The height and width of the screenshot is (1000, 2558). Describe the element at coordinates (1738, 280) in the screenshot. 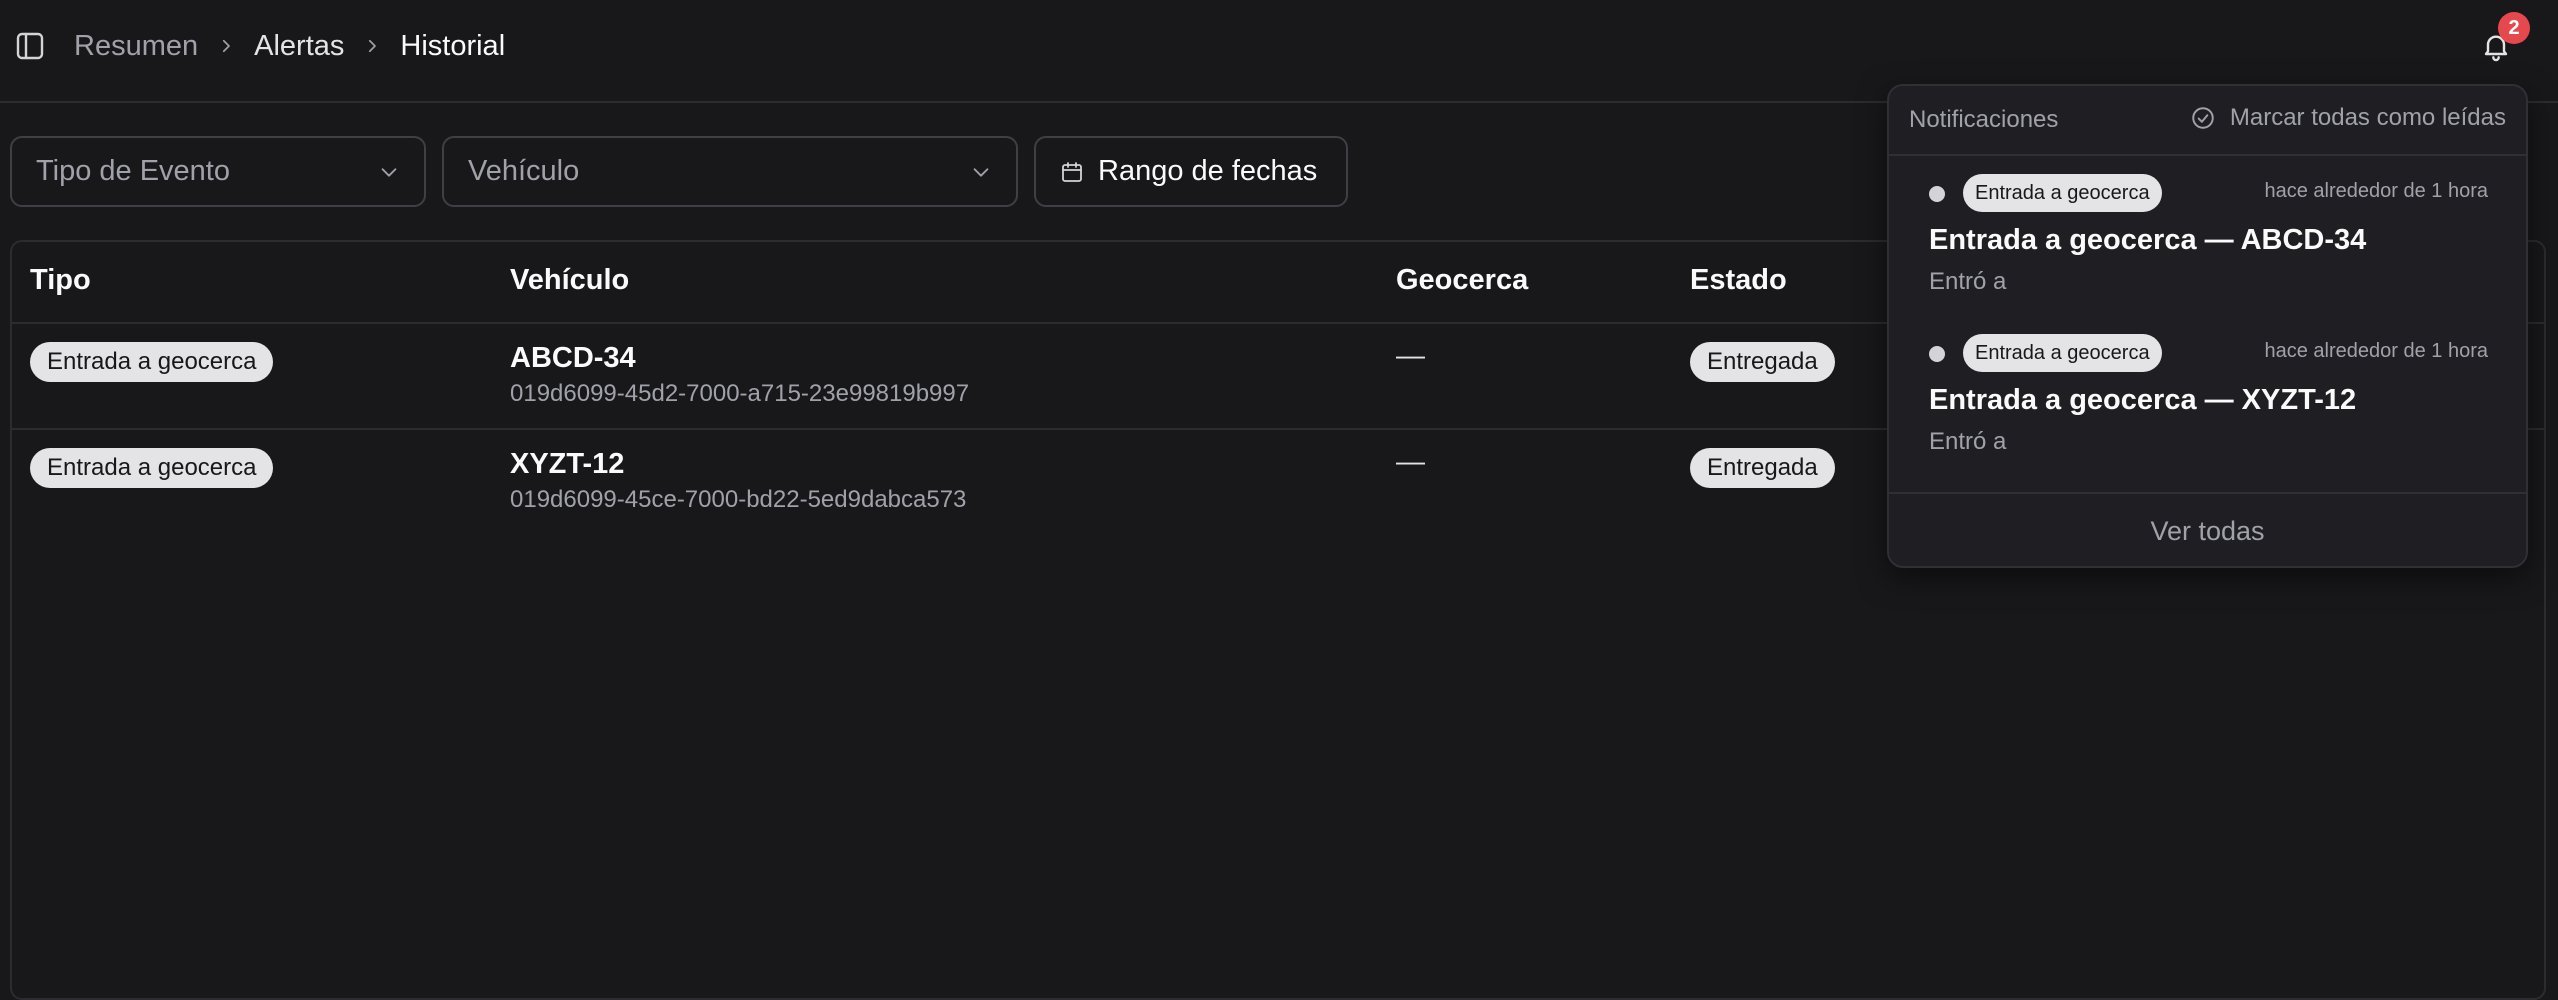

I see `column-header-estado: Estado` at that location.